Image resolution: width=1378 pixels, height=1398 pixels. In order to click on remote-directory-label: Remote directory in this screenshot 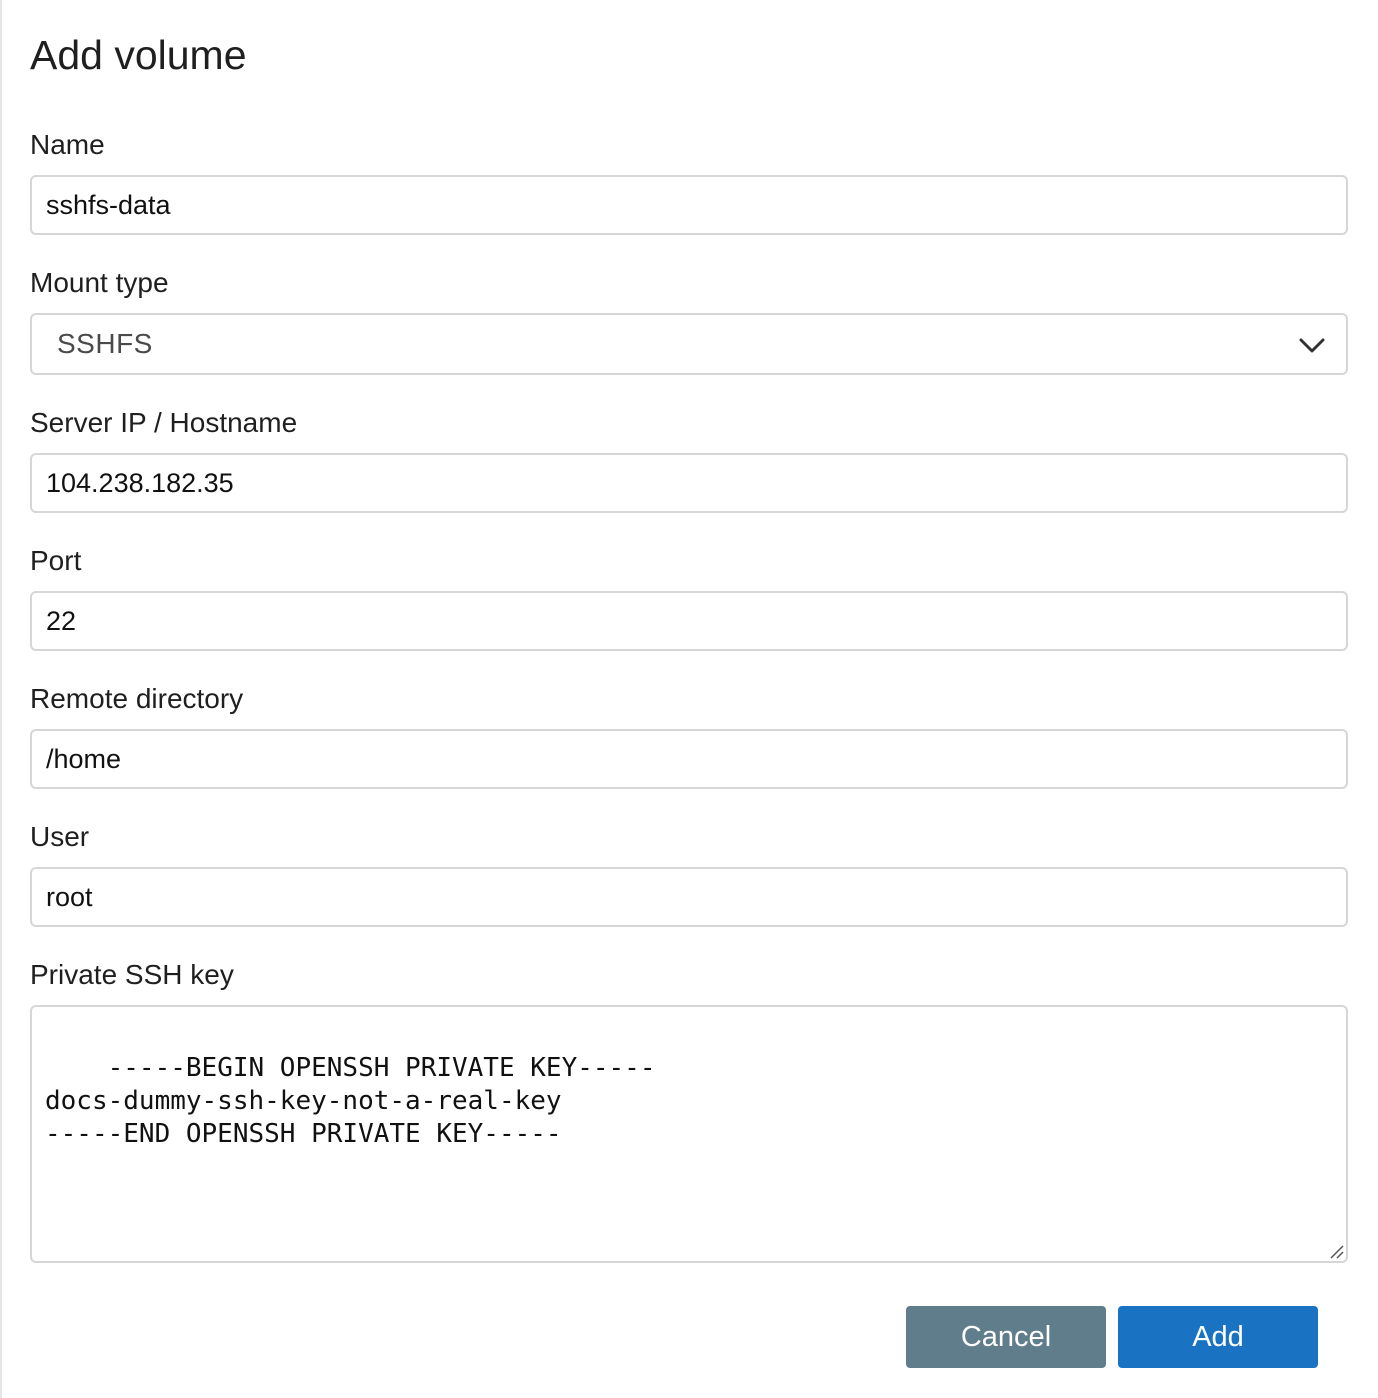, I will do `click(137, 698)`.